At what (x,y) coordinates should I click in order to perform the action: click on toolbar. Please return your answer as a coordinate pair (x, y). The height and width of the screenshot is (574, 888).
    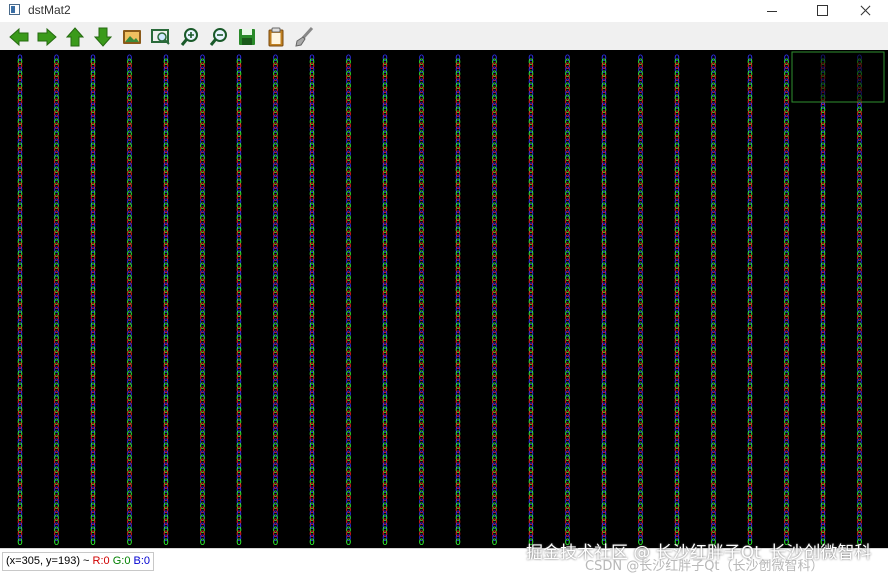
    Looking at the image, I should click on (444, 36).